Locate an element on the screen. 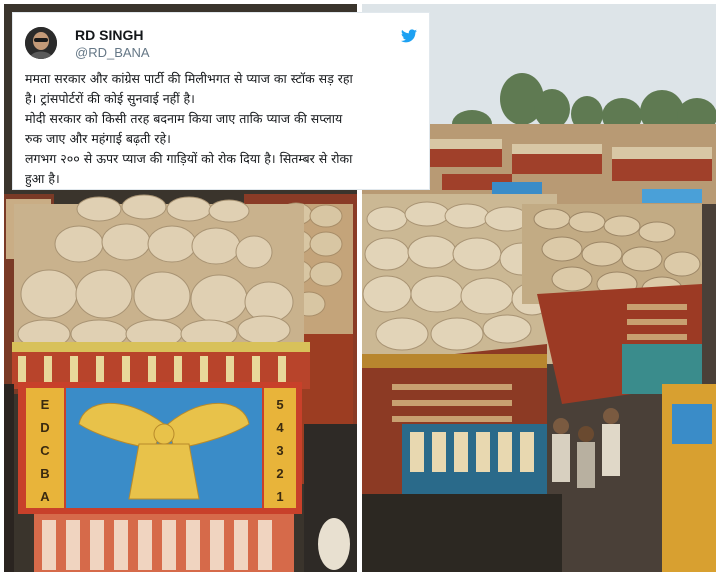 The image size is (720, 576). tweet-line: रुक जाए और महंगाई बढ़ती रहे। is located at coordinates (98, 138).